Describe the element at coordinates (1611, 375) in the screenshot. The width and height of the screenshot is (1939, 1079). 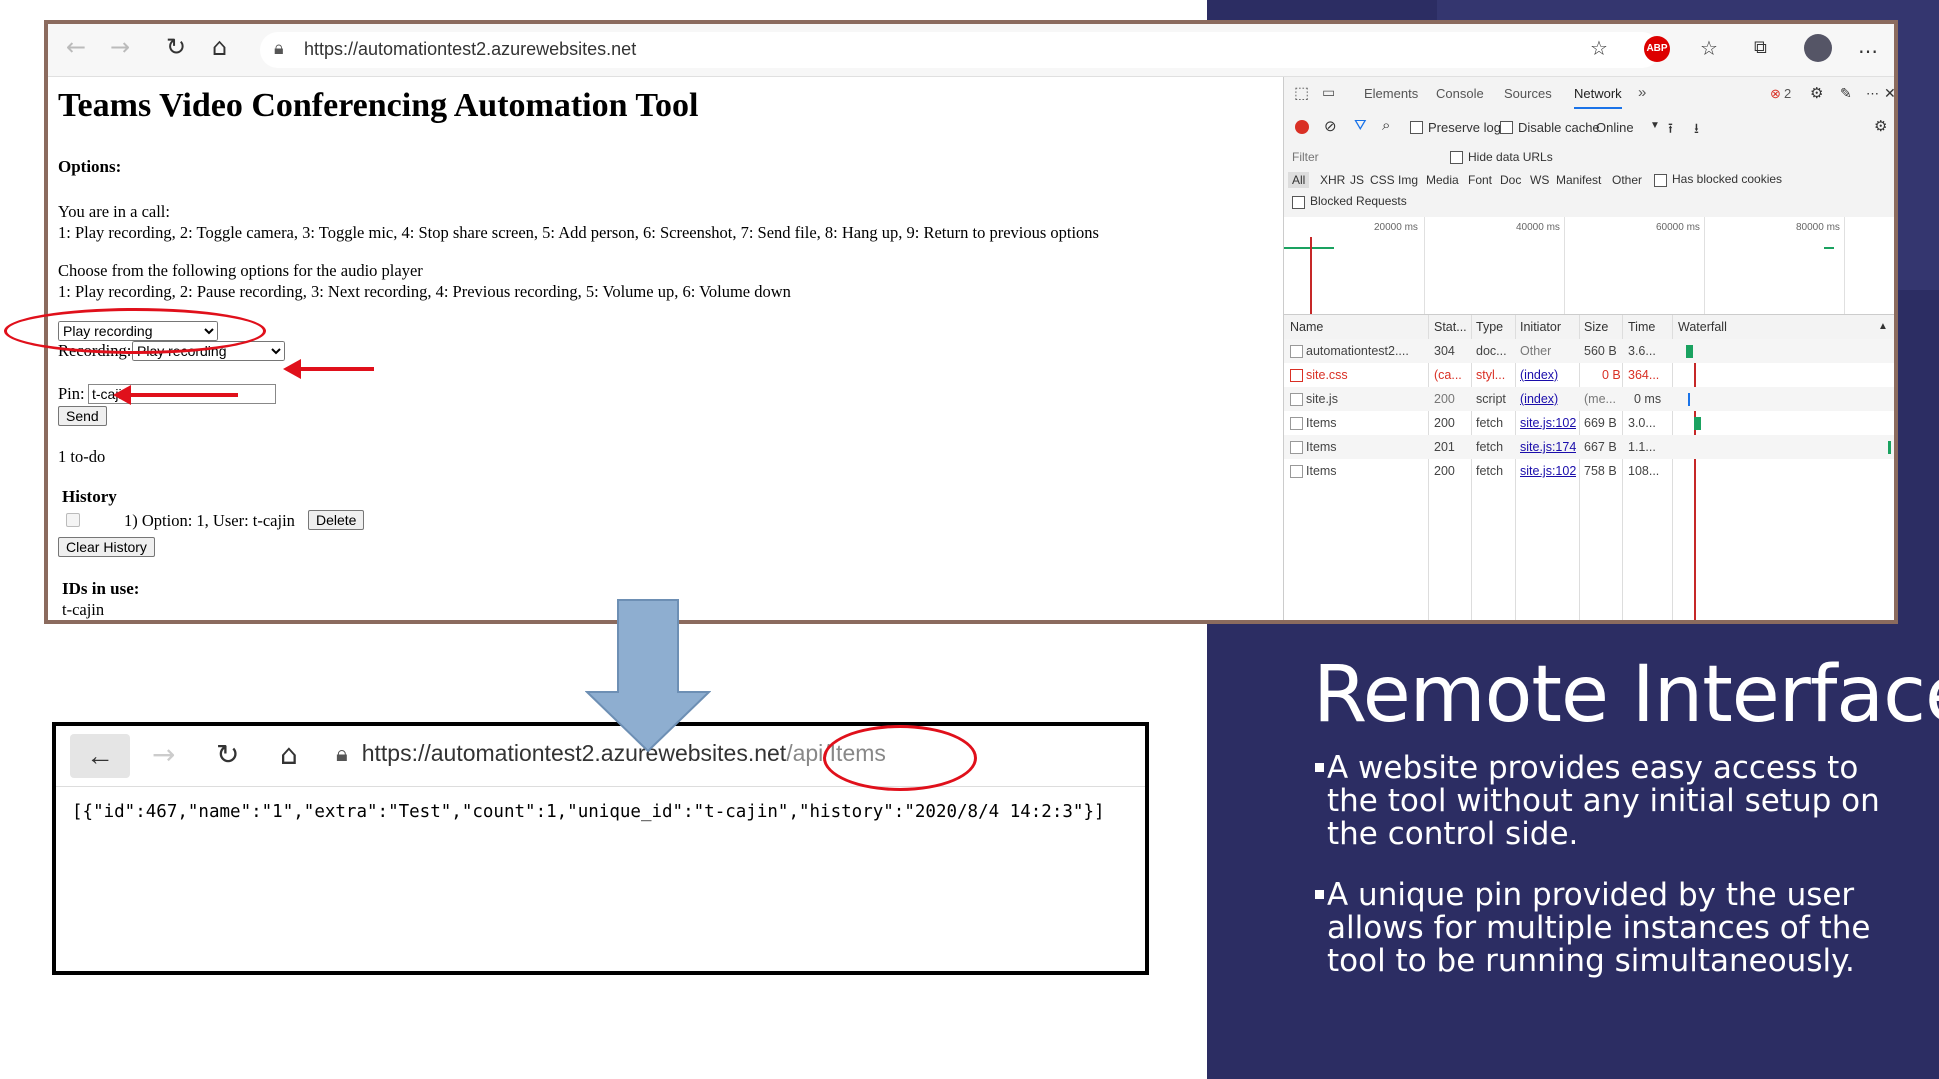
I see `row-size: 0 B` at that location.